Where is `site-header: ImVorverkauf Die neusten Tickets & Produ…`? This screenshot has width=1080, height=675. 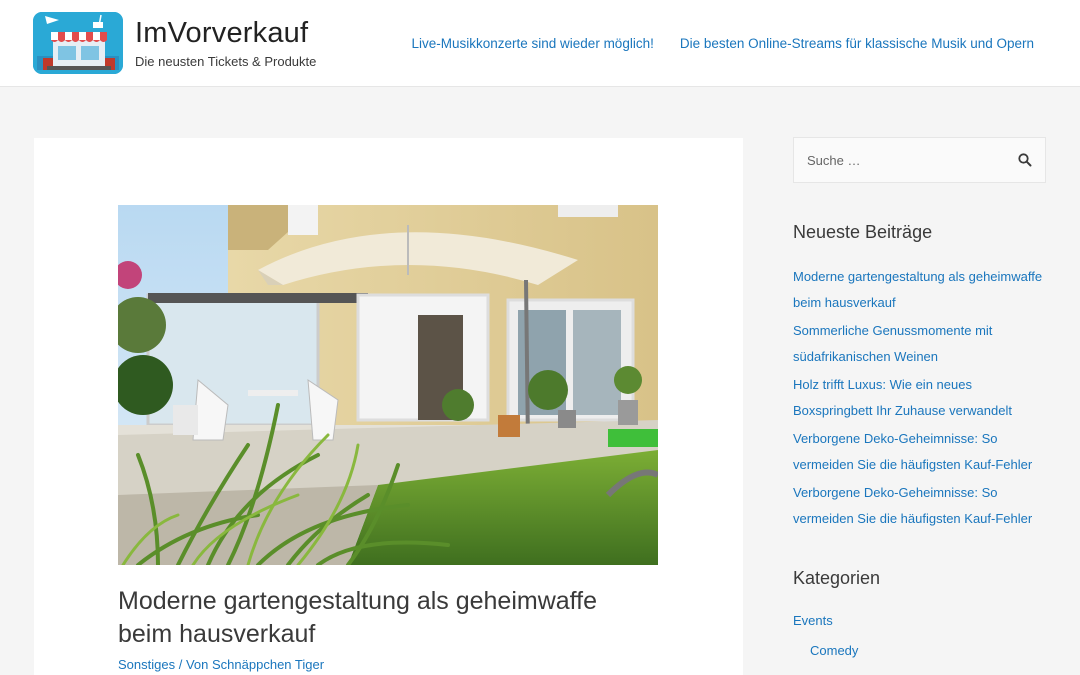
site-header: ImVorverkauf Die neusten Tickets & Produ… is located at coordinates (540, 43).